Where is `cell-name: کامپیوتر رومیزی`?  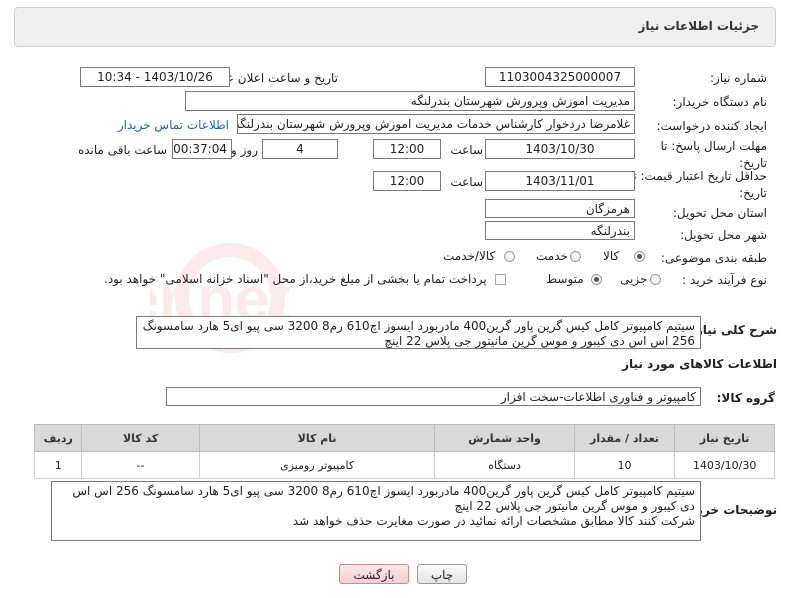 cell-name: کامپیوتر رومیزی is located at coordinates (317, 465).